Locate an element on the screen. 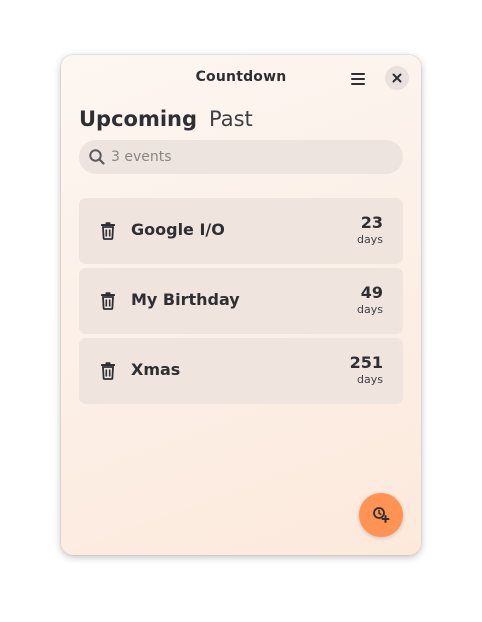 Image resolution: width=482 pixels, height=622 pixels. event-row-my-birthday: My Birthday 49 days is located at coordinates (241, 301).